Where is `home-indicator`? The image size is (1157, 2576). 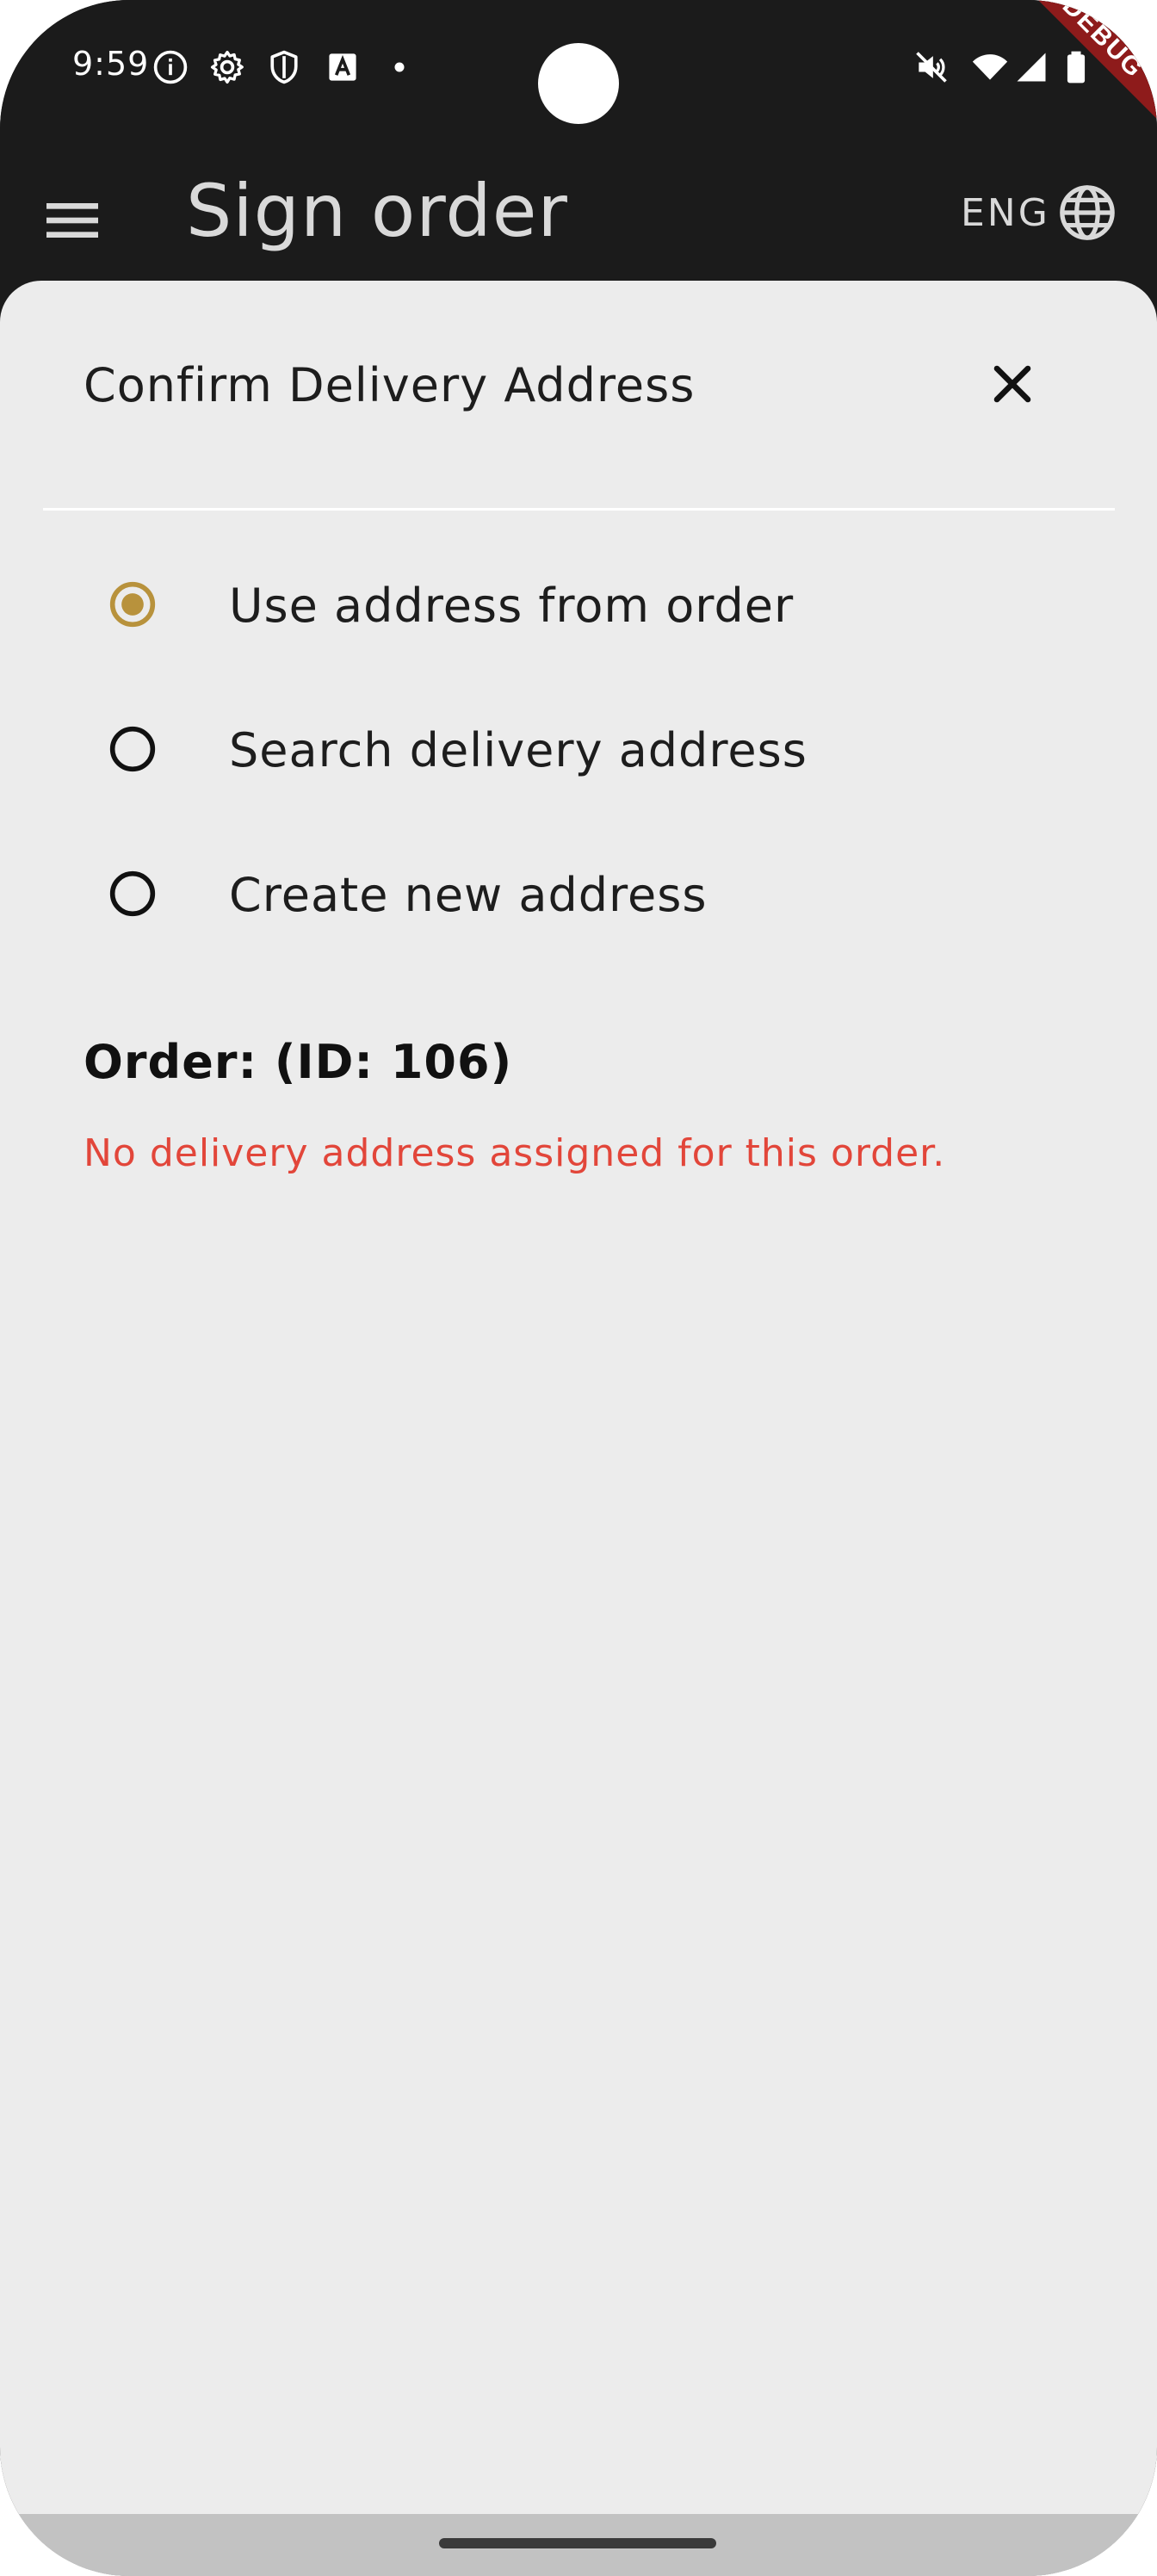 home-indicator is located at coordinates (578, 2543).